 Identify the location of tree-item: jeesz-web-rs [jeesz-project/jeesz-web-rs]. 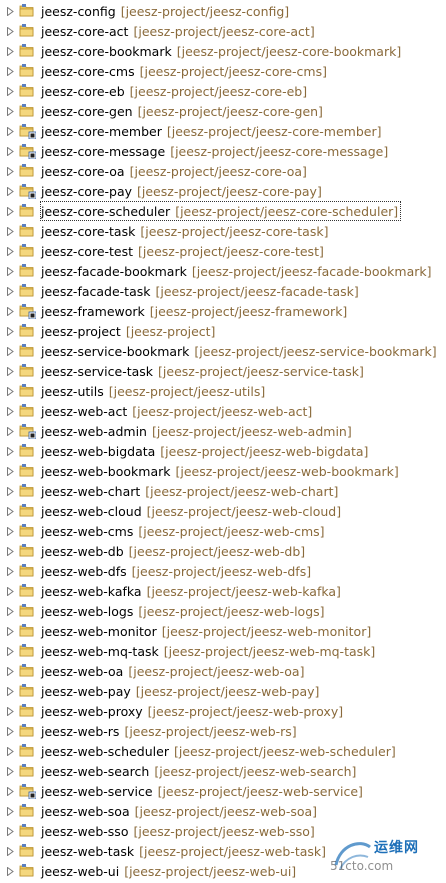
(223, 731).